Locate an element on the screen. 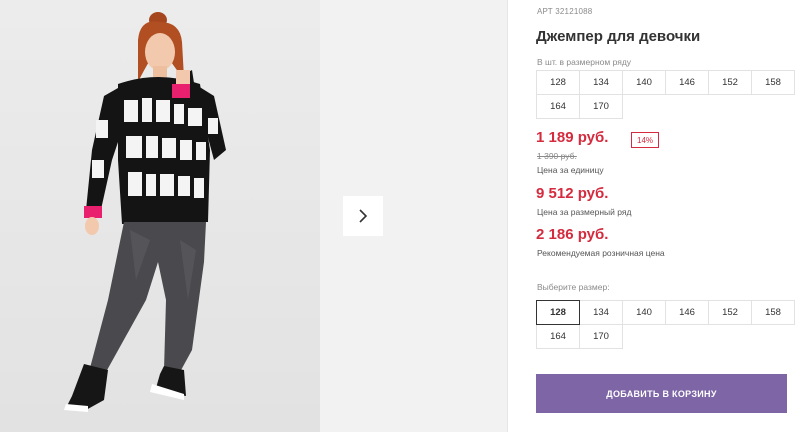 This screenshot has width=800, height=432. add-to-cart-button: ДОБАВИТЬ В КОРЗИНУ is located at coordinates (661, 393).